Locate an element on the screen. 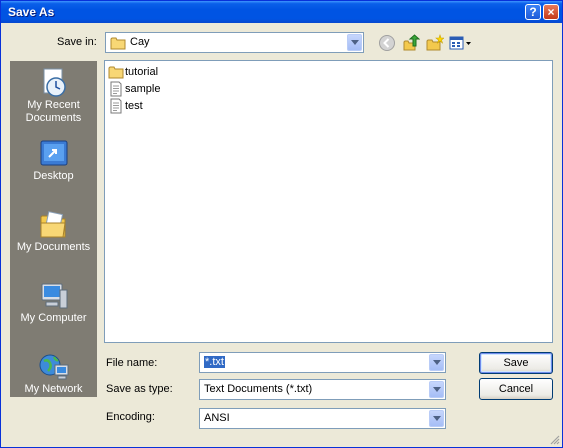 The width and height of the screenshot is (563, 448). cancel-button: Cancel is located at coordinates (516, 389).